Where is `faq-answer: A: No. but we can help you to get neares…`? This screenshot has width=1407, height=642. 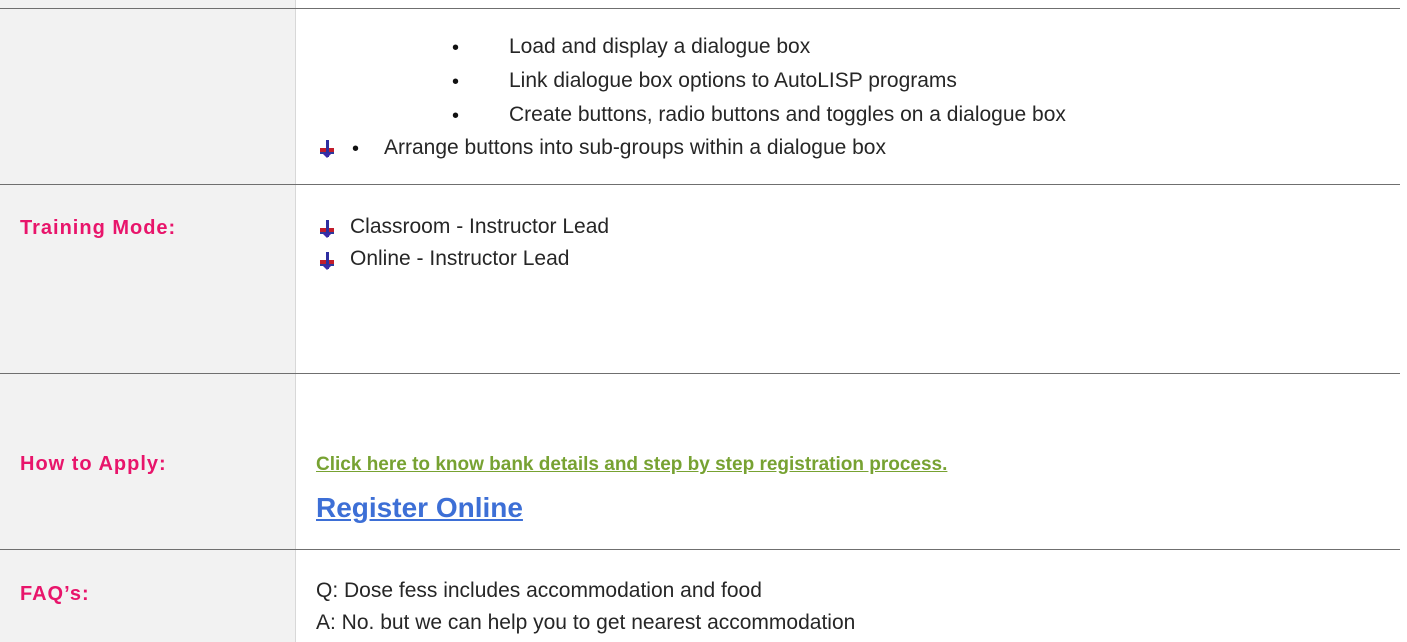
faq-answer: A: No. but we can help you to get neares… is located at coordinates (586, 622).